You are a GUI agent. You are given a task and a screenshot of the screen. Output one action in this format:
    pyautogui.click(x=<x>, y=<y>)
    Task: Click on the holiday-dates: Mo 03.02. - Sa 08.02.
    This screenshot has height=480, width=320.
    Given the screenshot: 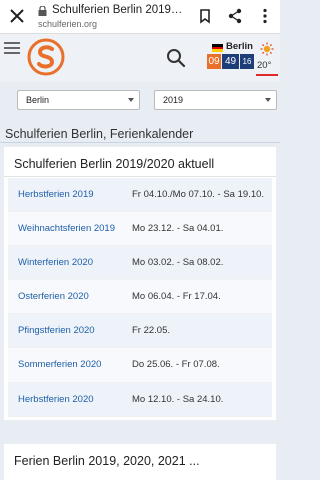 What is the action you would take?
    pyautogui.click(x=178, y=263)
    